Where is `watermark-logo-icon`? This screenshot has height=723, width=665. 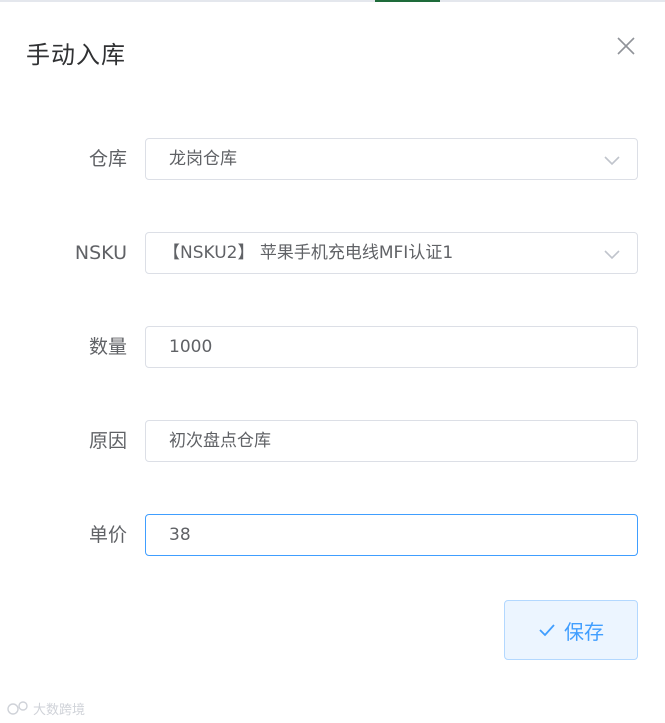
watermark-logo-icon is located at coordinates (17, 708).